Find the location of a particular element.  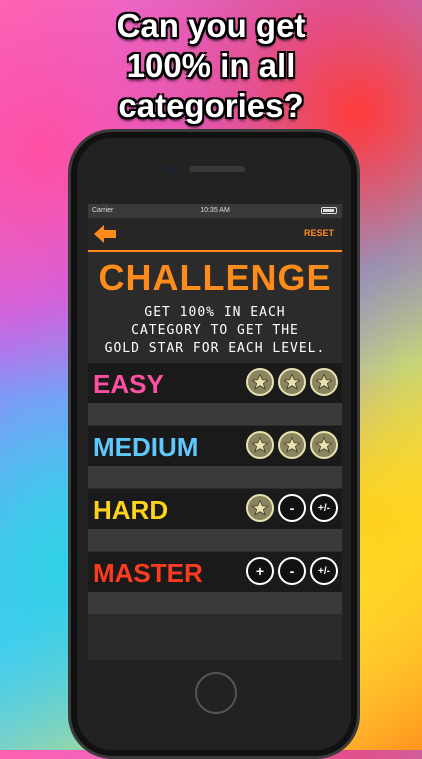

status-bar: Carrier 10:35 AM is located at coordinates (215, 211).